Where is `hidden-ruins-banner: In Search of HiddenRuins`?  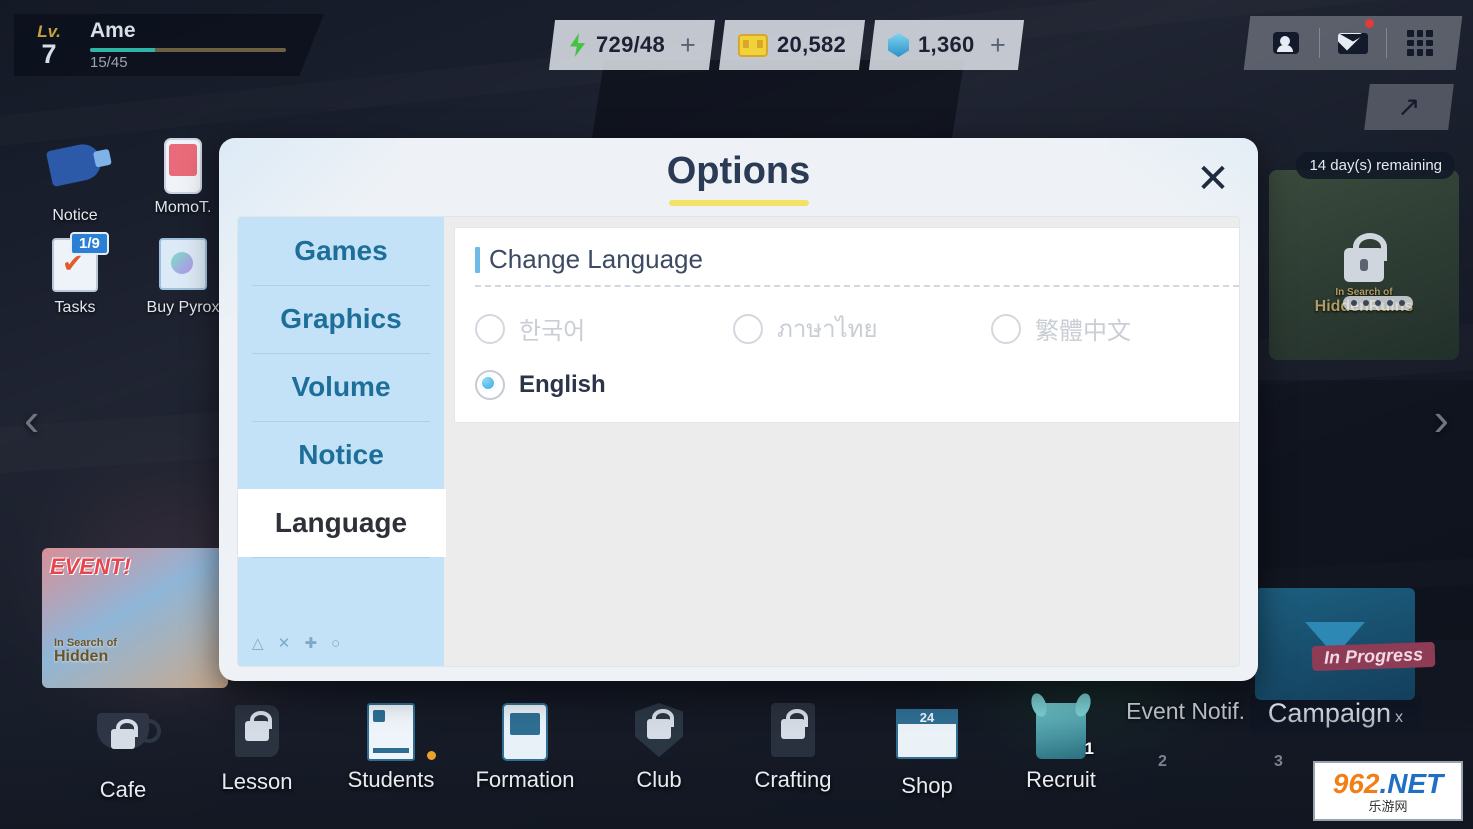 hidden-ruins-banner: In Search of HiddenRuins is located at coordinates (1364, 265).